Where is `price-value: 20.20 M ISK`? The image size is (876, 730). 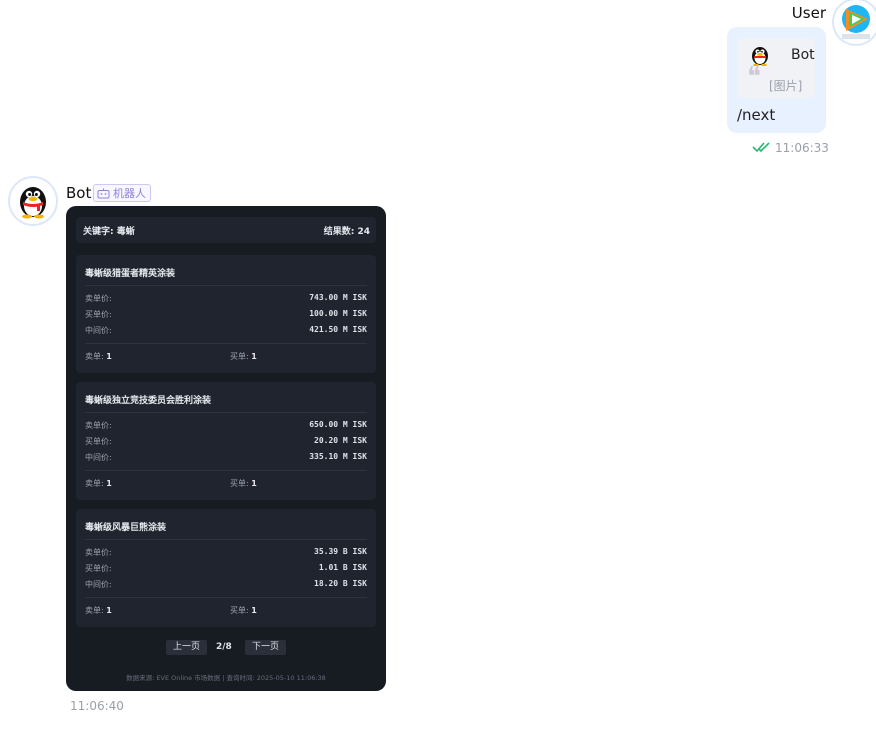 price-value: 20.20 M ISK is located at coordinates (340, 440).